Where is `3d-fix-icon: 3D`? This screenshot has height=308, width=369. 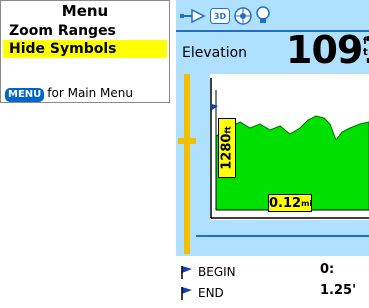
3d-fix-icon: 3D is located at coordinates (220, 16).